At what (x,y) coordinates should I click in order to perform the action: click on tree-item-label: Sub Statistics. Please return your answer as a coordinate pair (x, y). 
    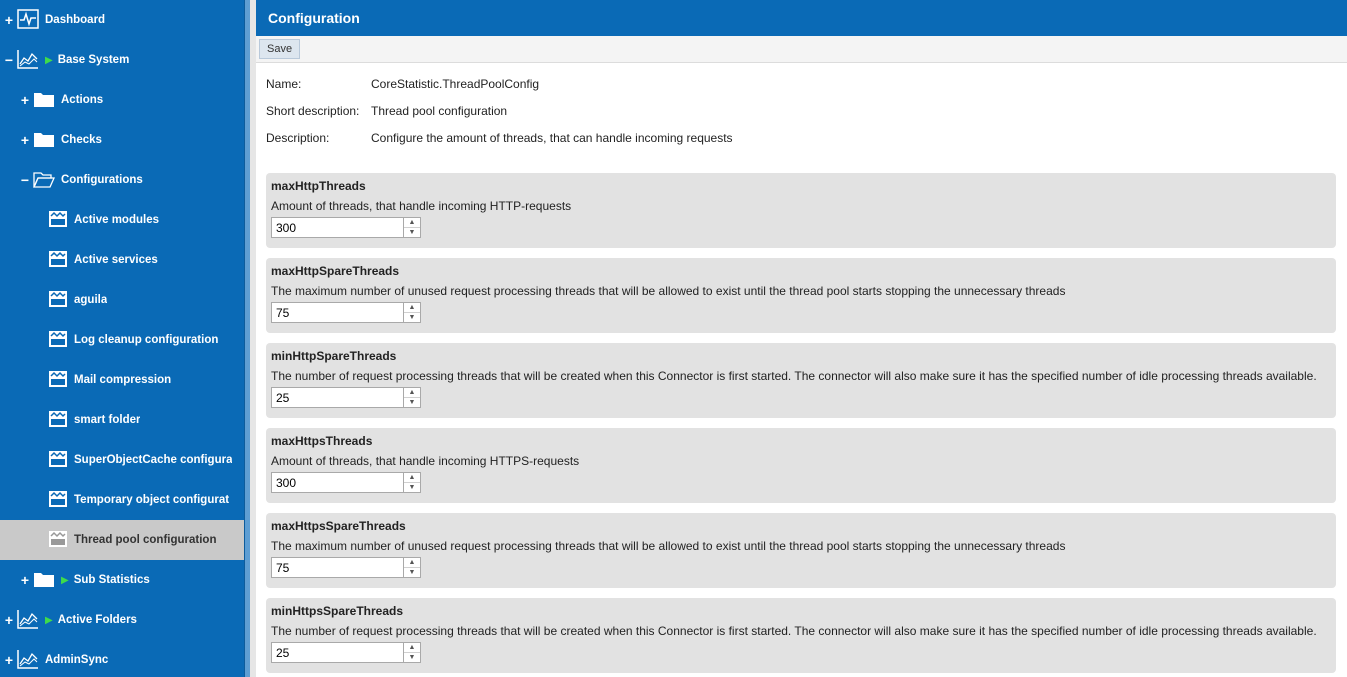
    Looking at the image, I should click on (111, 580).